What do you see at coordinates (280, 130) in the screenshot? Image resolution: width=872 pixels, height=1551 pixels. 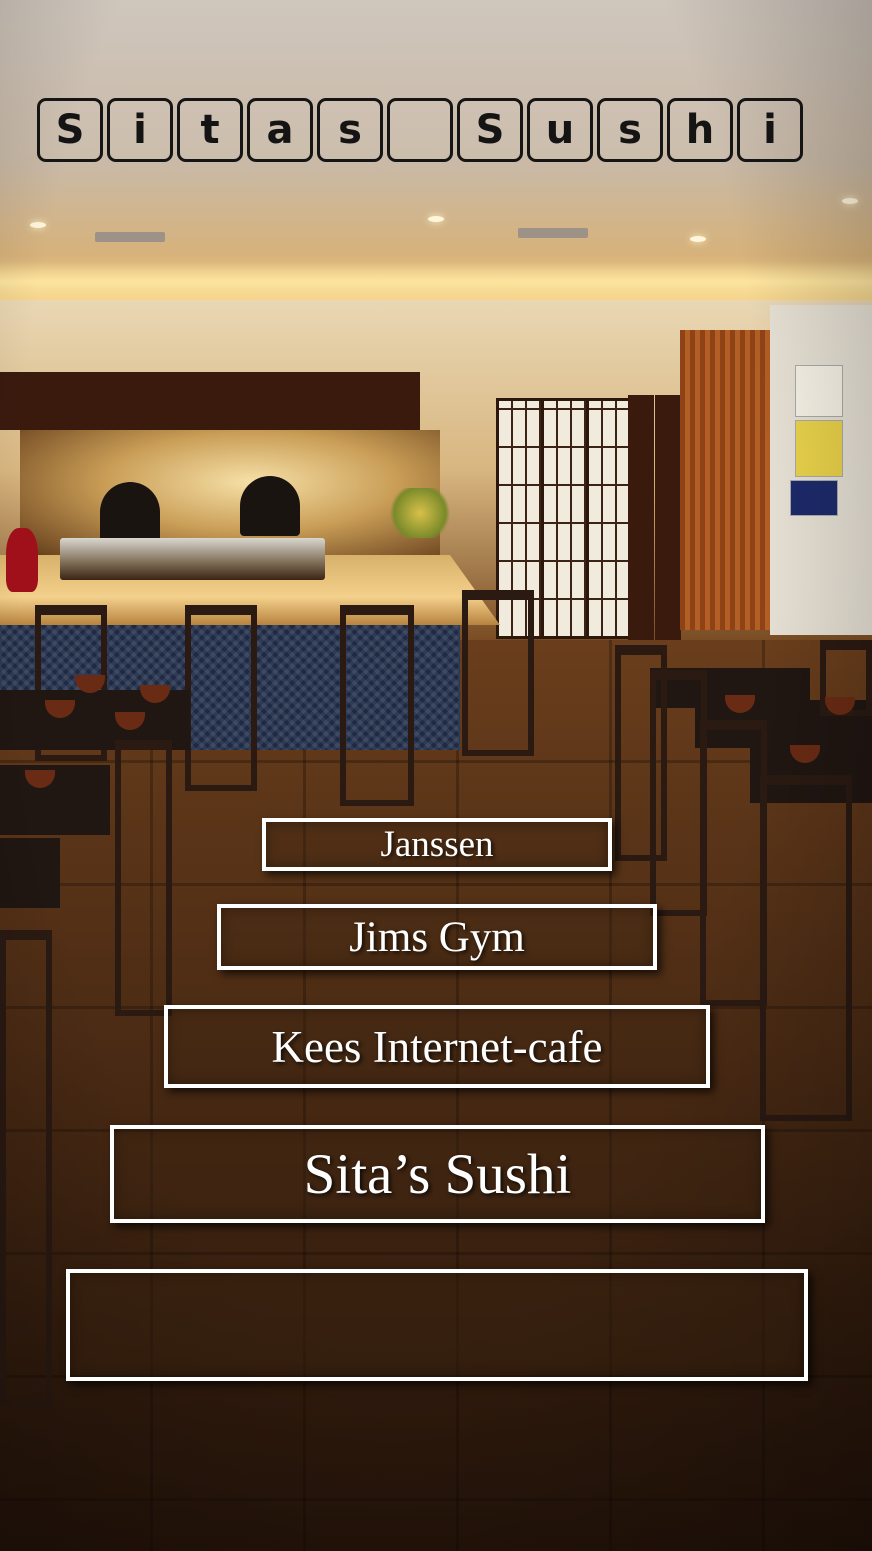 I see `title-letter-tile: a` at bounding box center [280, 130].